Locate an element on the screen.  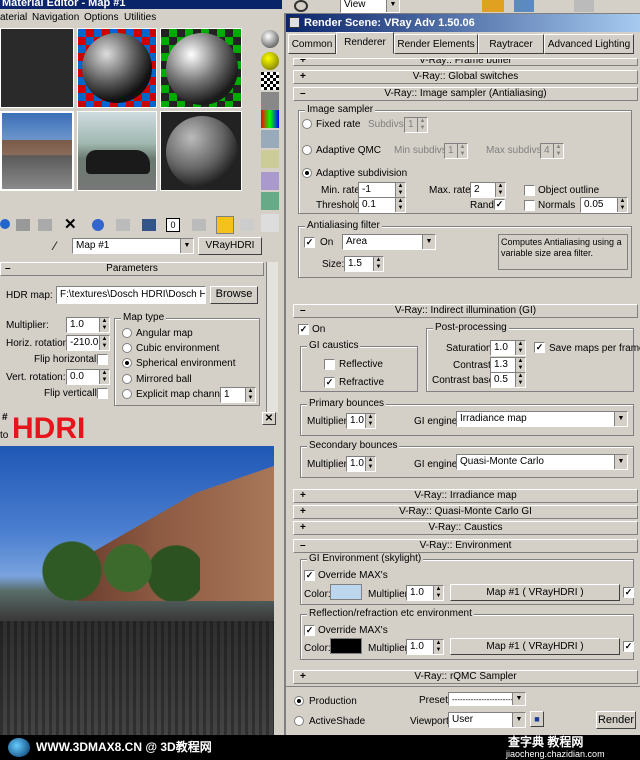
tab-advanced-lighting: Advanced Lighting is located at coordinates (589, 44).